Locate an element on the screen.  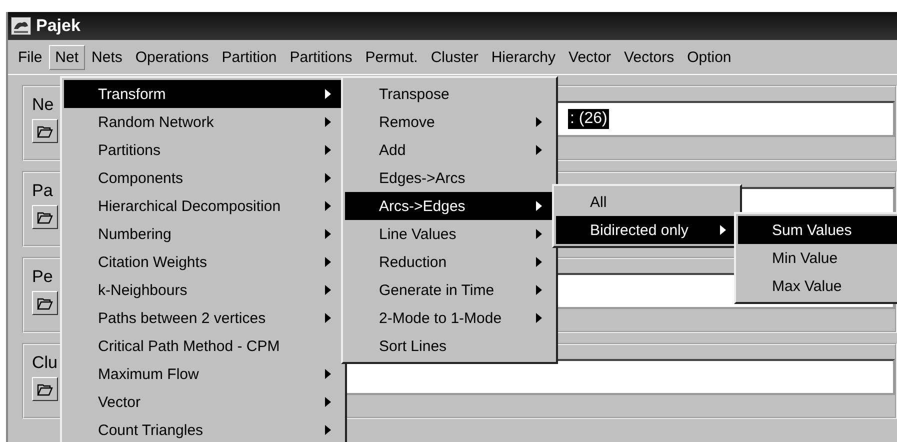
menu-option: Sum Values is located at coordinates (817, 230).